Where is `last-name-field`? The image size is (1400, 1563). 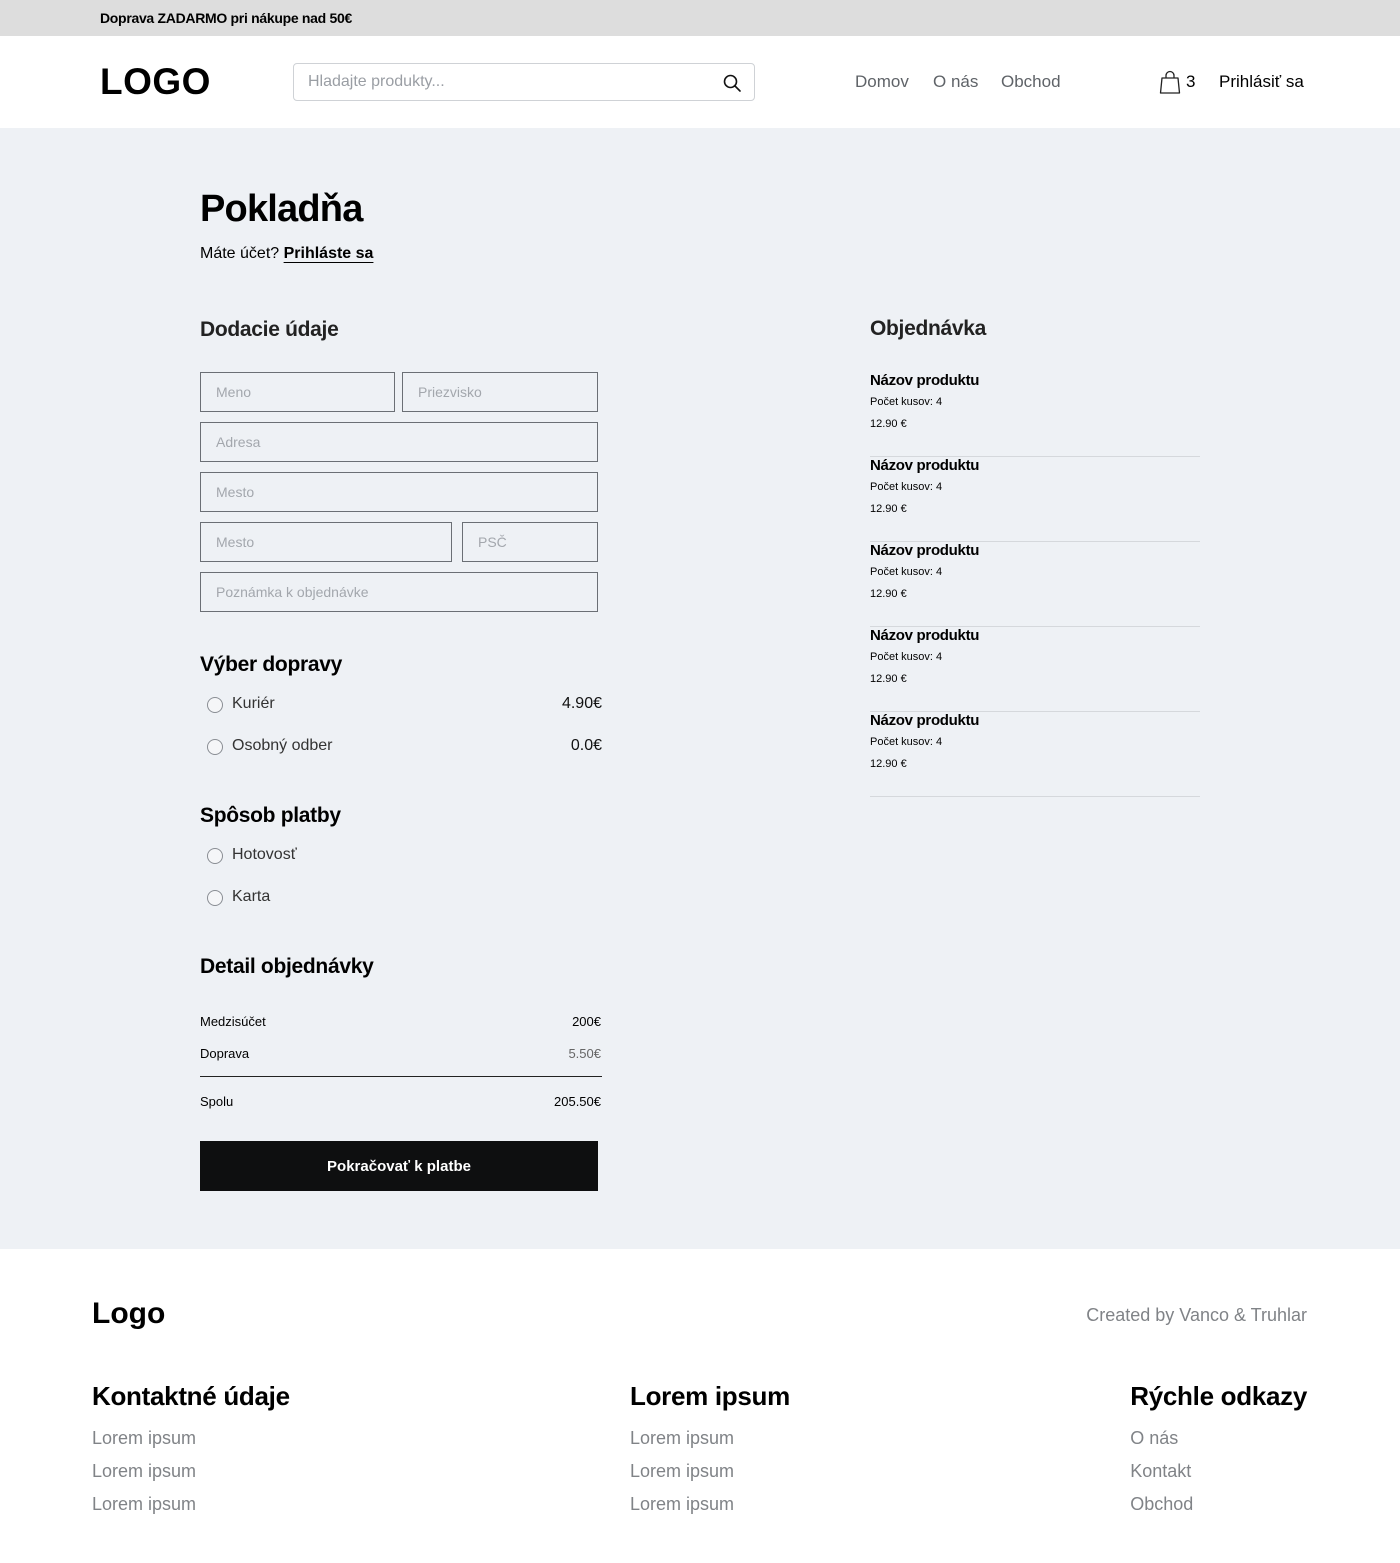
last-name-field is located at coordinates (500, 392).